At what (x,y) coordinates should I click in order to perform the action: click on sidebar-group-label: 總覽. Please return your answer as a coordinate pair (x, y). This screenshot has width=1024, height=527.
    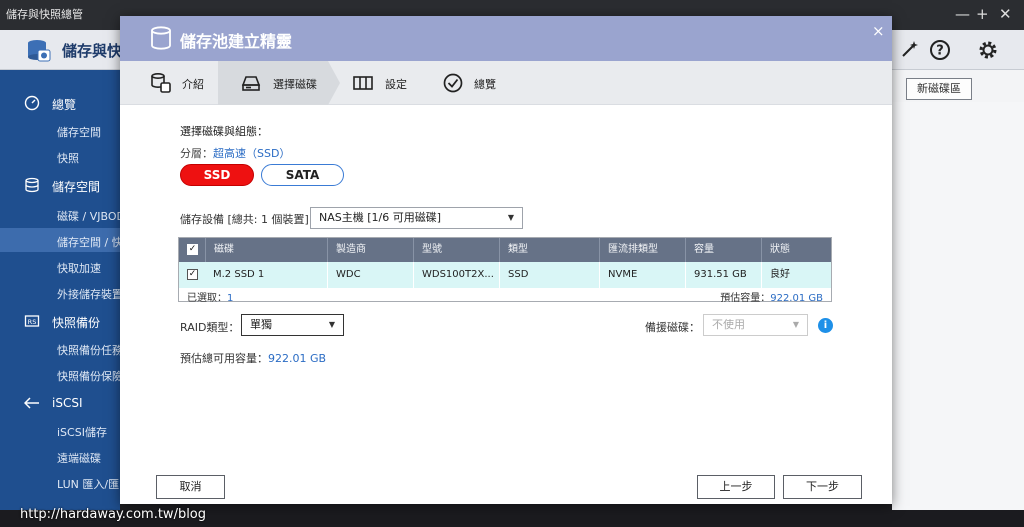
    Looking at the image, I should click on (64, 105).